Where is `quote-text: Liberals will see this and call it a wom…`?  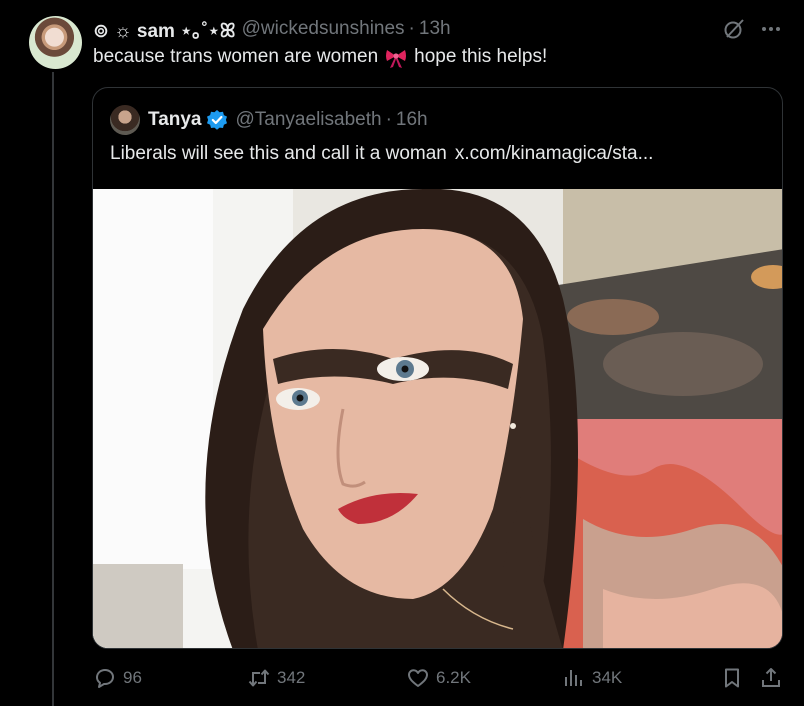 quote-text: Liberals will see this and call it a wom… is located at coordinates (381, 154).